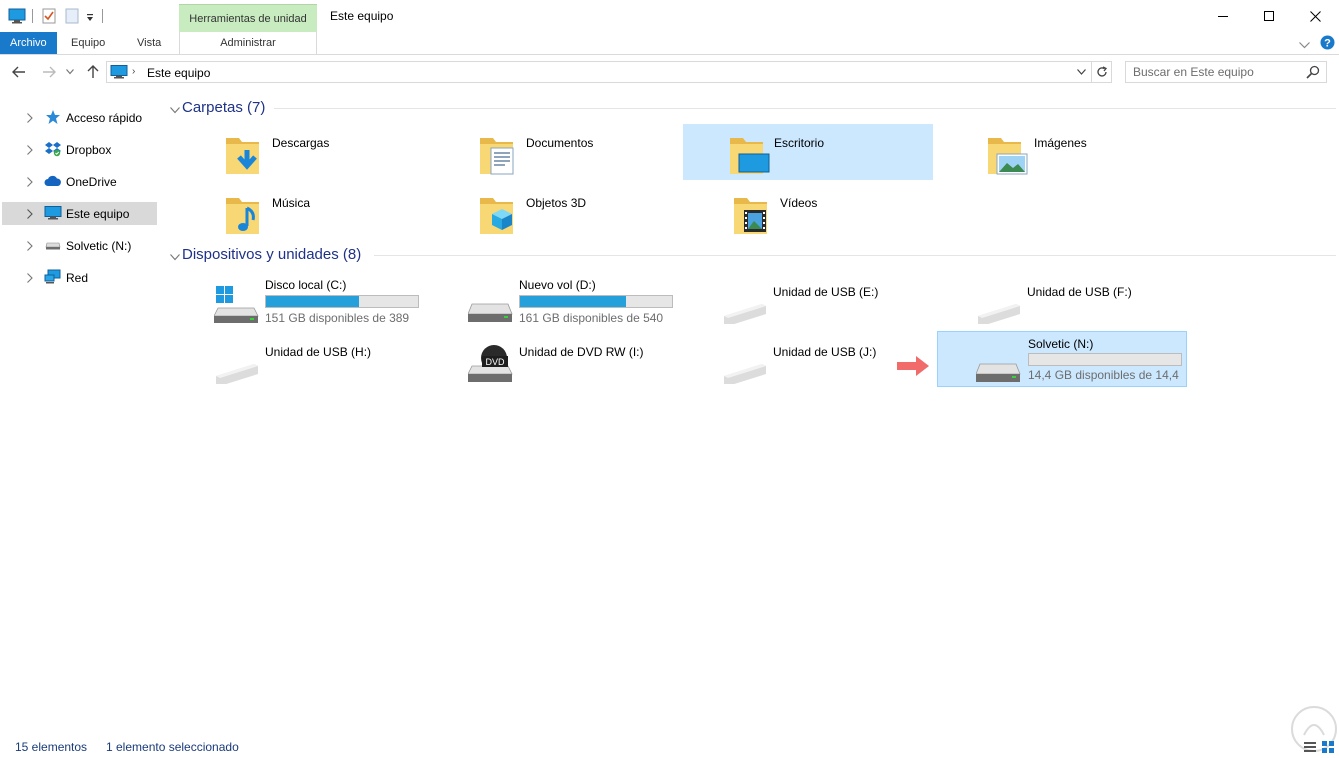 This screenshot has height=758, width=1339. I want to click on minimize-icon, so click(1223, 16).